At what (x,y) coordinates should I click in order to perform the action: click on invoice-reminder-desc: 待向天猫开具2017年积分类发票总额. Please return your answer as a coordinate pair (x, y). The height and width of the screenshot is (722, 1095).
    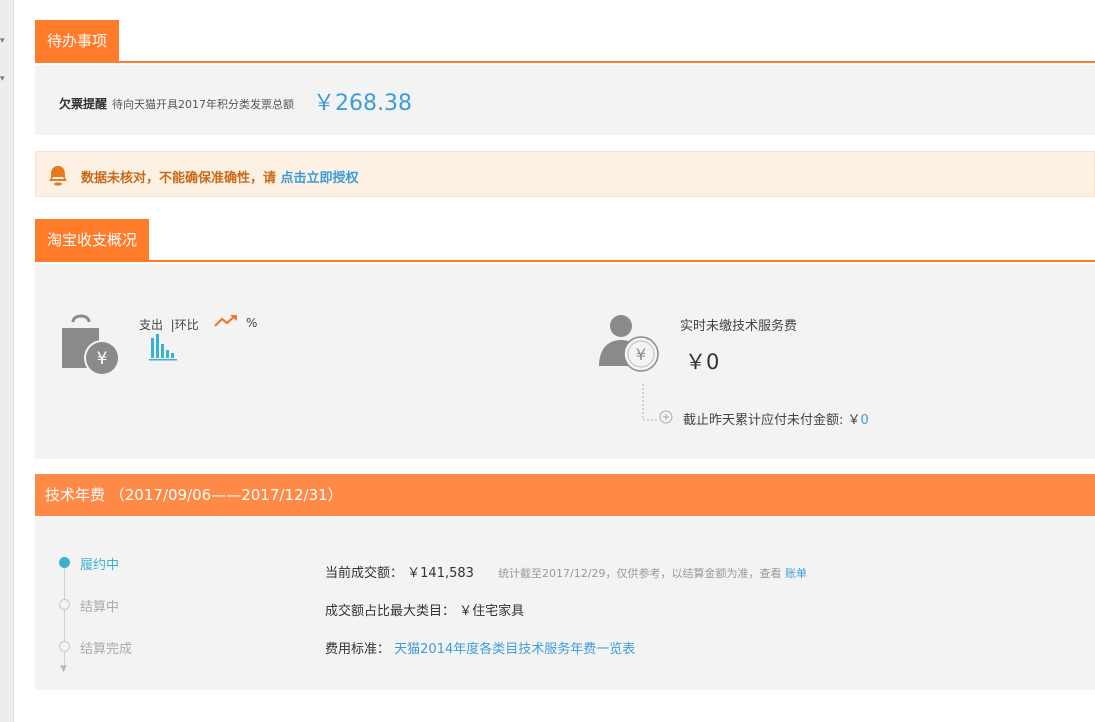
    Looking at the image, I should click on (203, 104).